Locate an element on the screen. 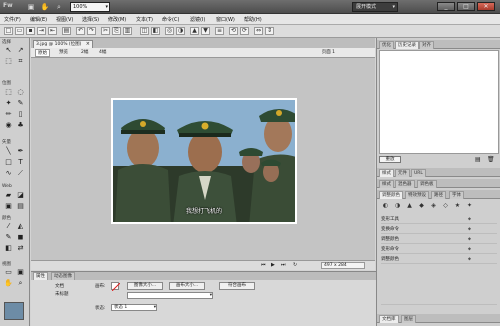 Image resolution: width=500 pixels, height=326 pixels. zoom-tool-icon: ⌕ is located at coordinates (20, 283).